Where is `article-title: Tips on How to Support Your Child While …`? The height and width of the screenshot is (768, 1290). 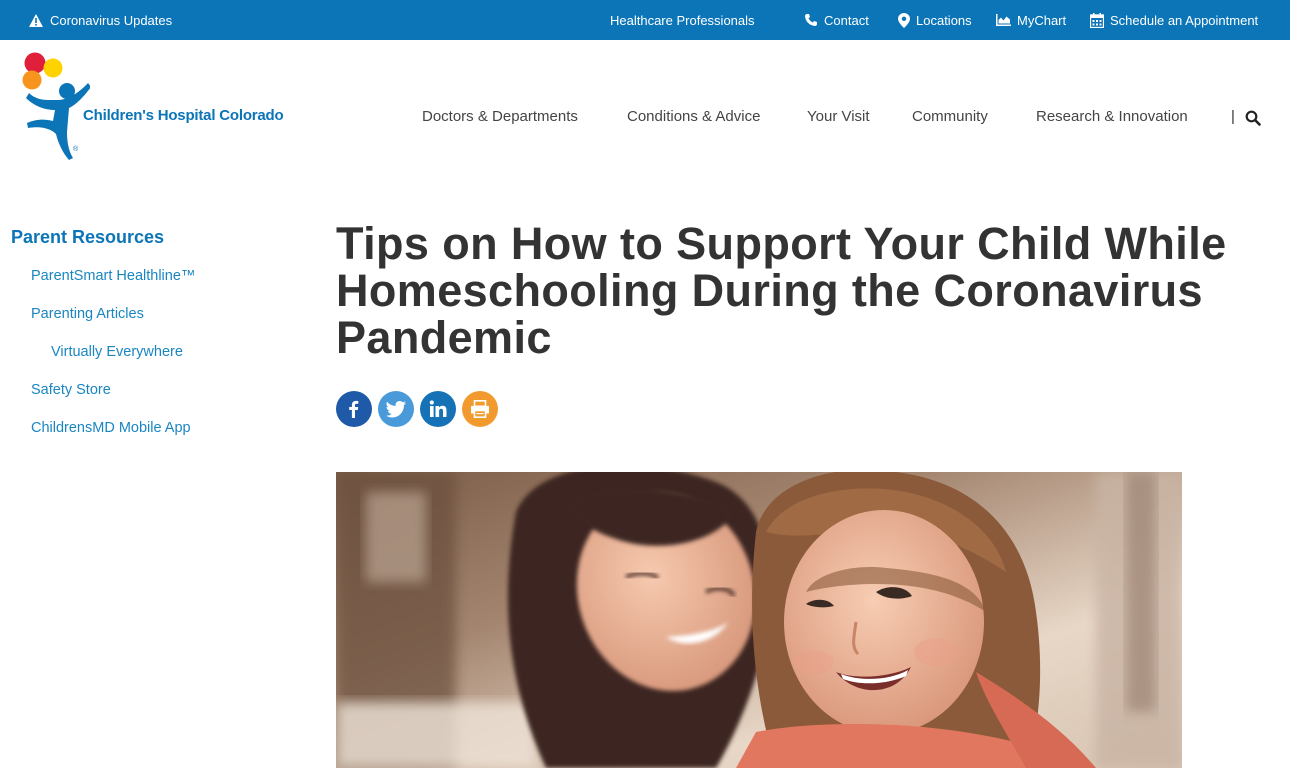
article-title: Tips on How to Support Your Child While … is located at coordinates (781, 290).